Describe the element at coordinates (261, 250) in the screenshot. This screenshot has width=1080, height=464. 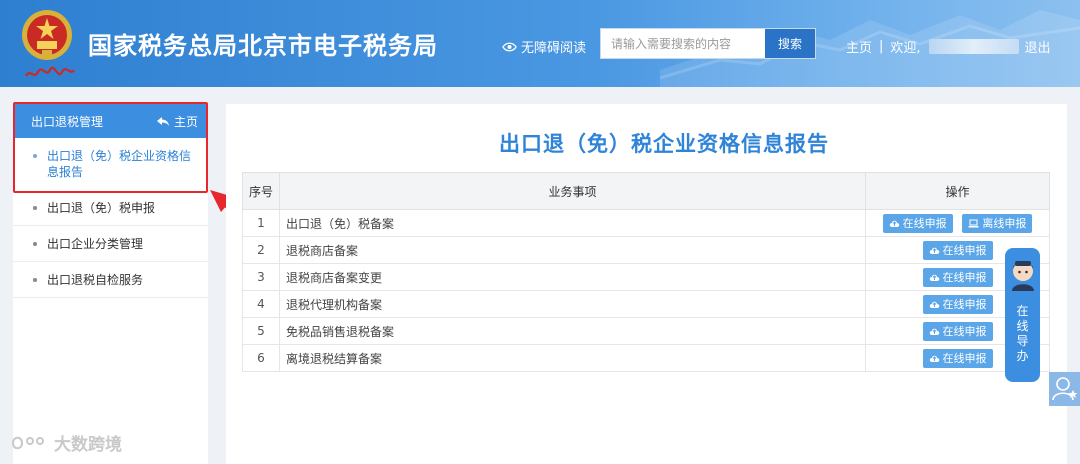
I see `row-index: 2` at that location.